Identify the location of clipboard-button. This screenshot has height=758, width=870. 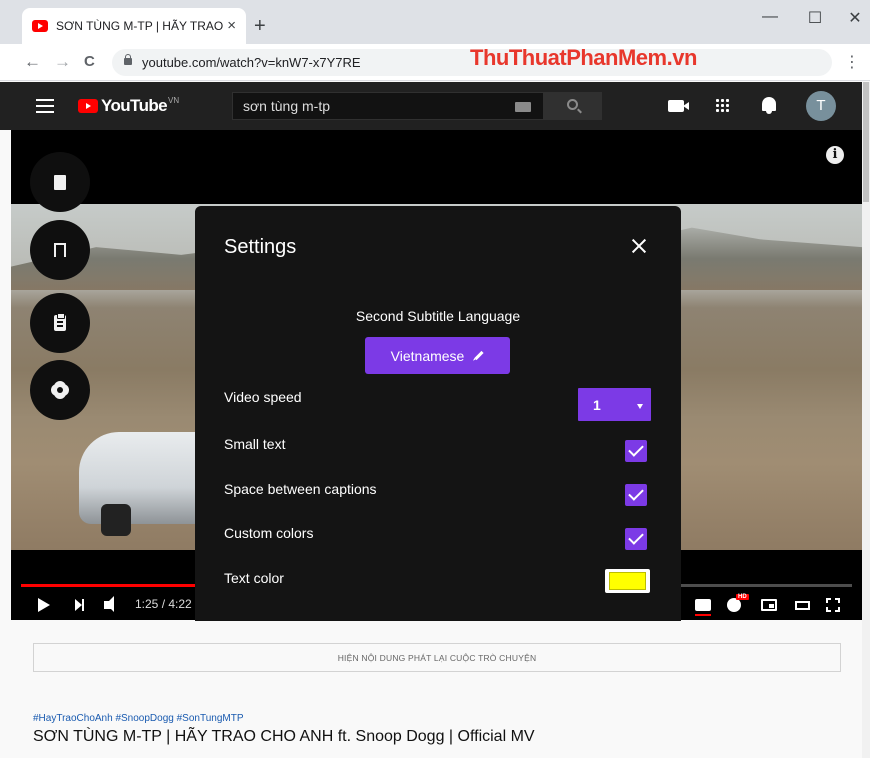
(60, 323).